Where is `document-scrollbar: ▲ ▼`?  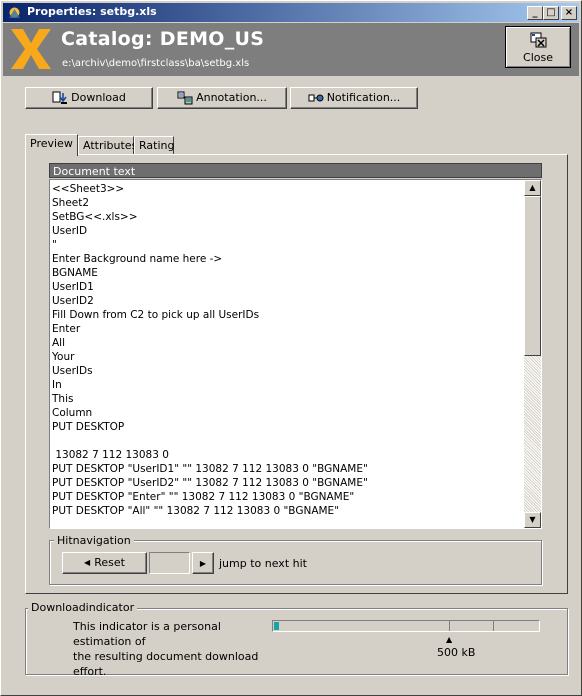
document-scrollbar: ▲ ▼ is located at coordinates (532, 354).